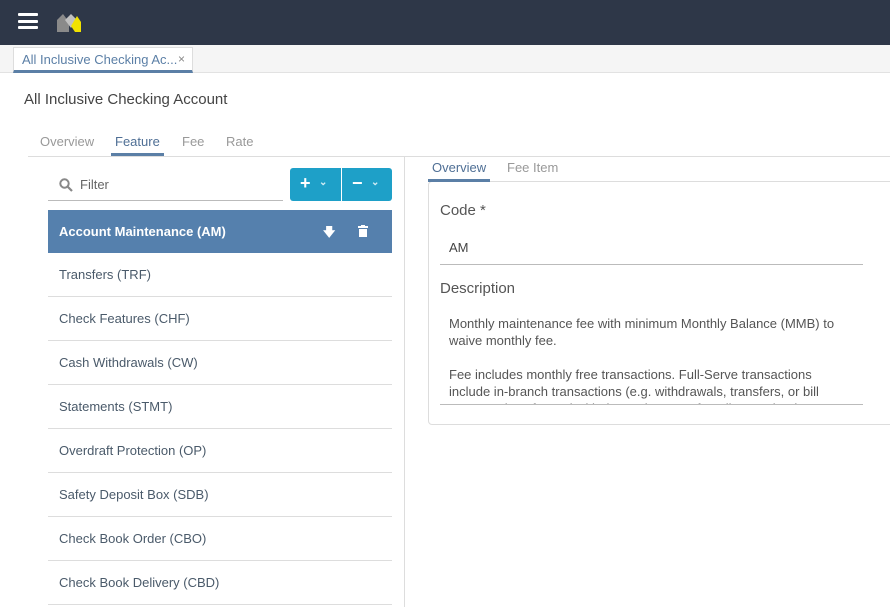  Describe the element at coordinates (315, 184) in the screenshot. I see `add-dropdown-button: + ⌄` at that location.